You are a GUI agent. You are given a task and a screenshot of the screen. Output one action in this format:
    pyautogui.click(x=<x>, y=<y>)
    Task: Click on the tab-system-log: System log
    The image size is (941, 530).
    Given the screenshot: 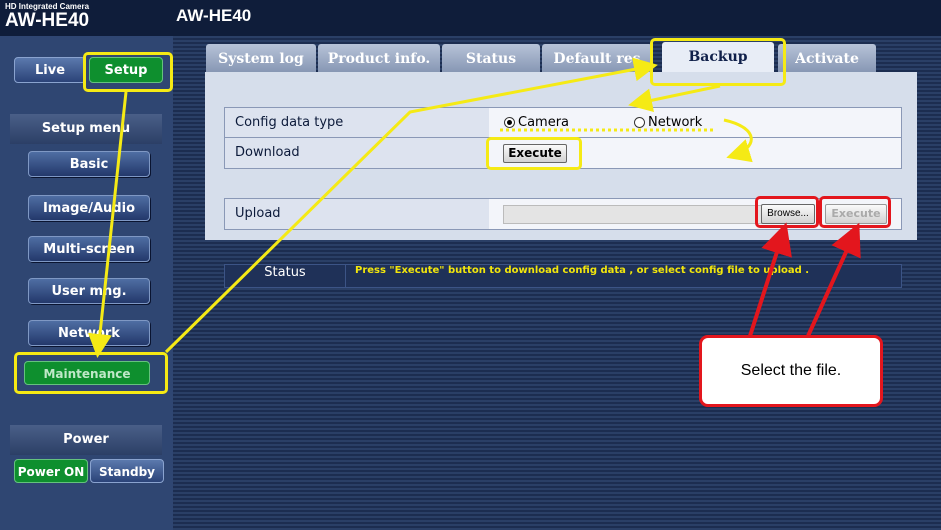 What is the action you would take?
    pyautogui.click(x=261, y=58)
    